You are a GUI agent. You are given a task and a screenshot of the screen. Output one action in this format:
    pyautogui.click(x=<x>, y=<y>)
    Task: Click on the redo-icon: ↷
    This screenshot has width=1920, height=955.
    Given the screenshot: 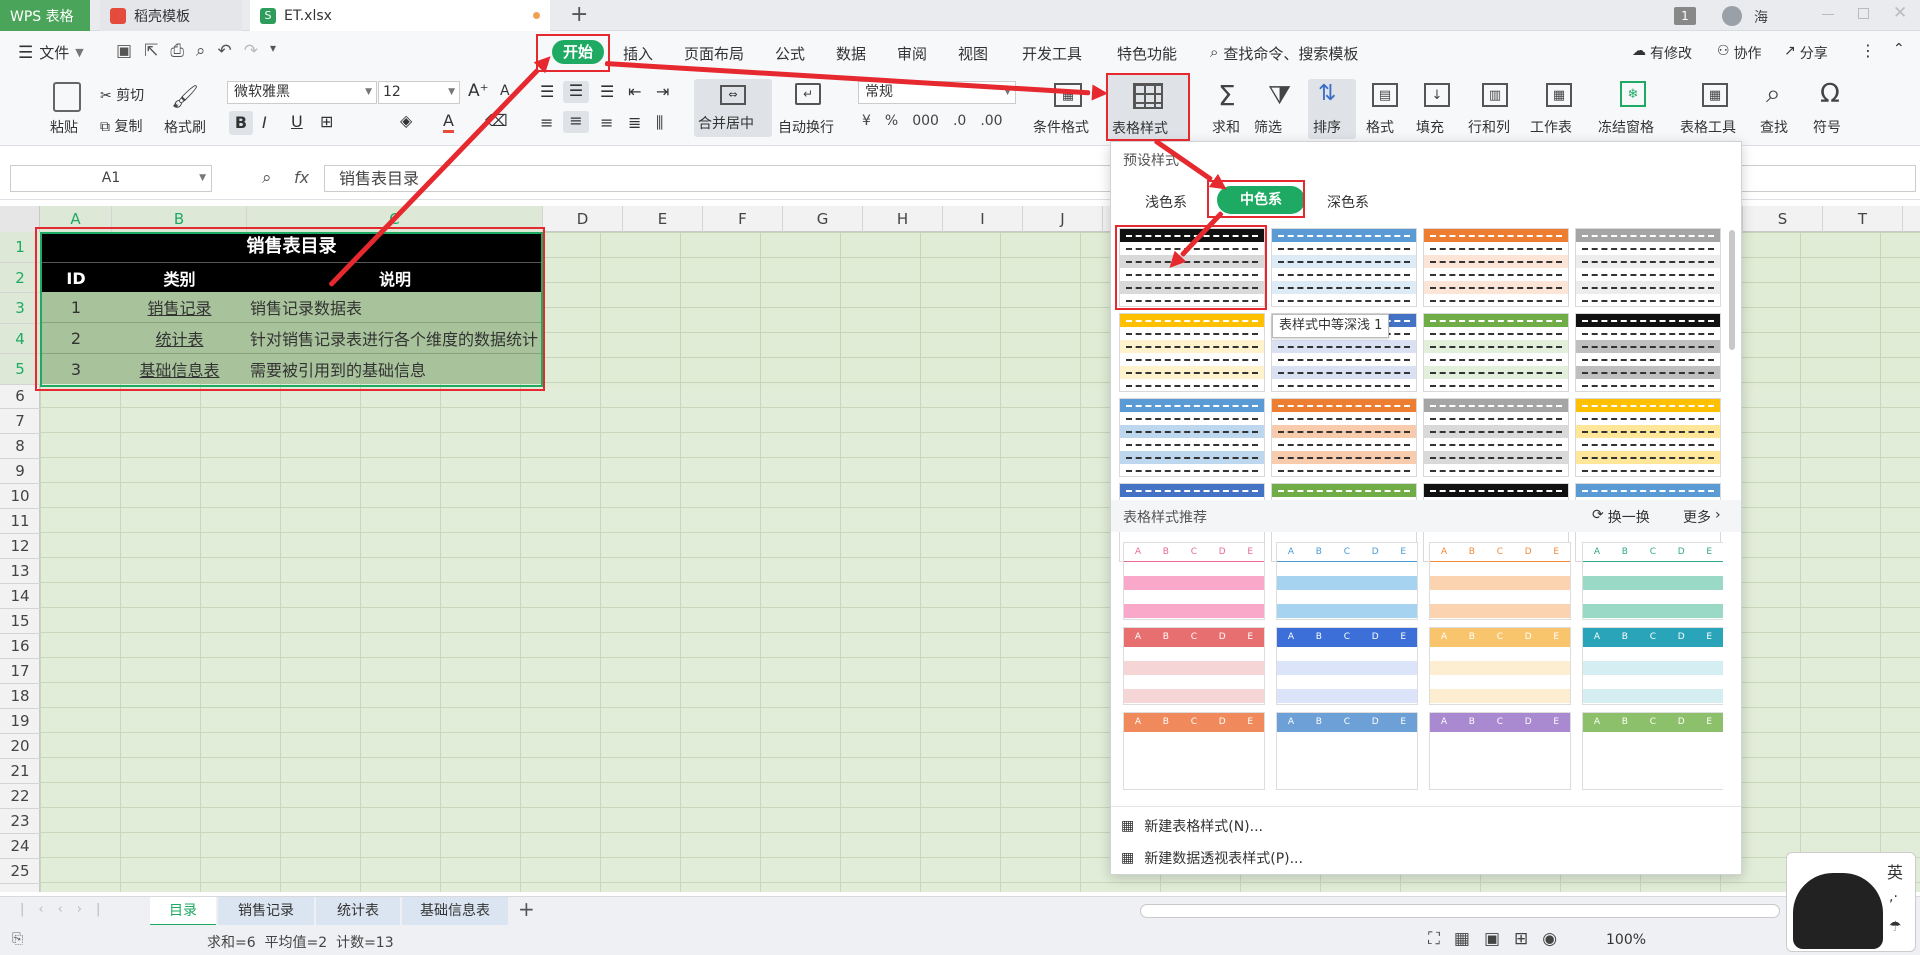 What is the action you would take?
    pyautogui.click(x=251, y=51)
    